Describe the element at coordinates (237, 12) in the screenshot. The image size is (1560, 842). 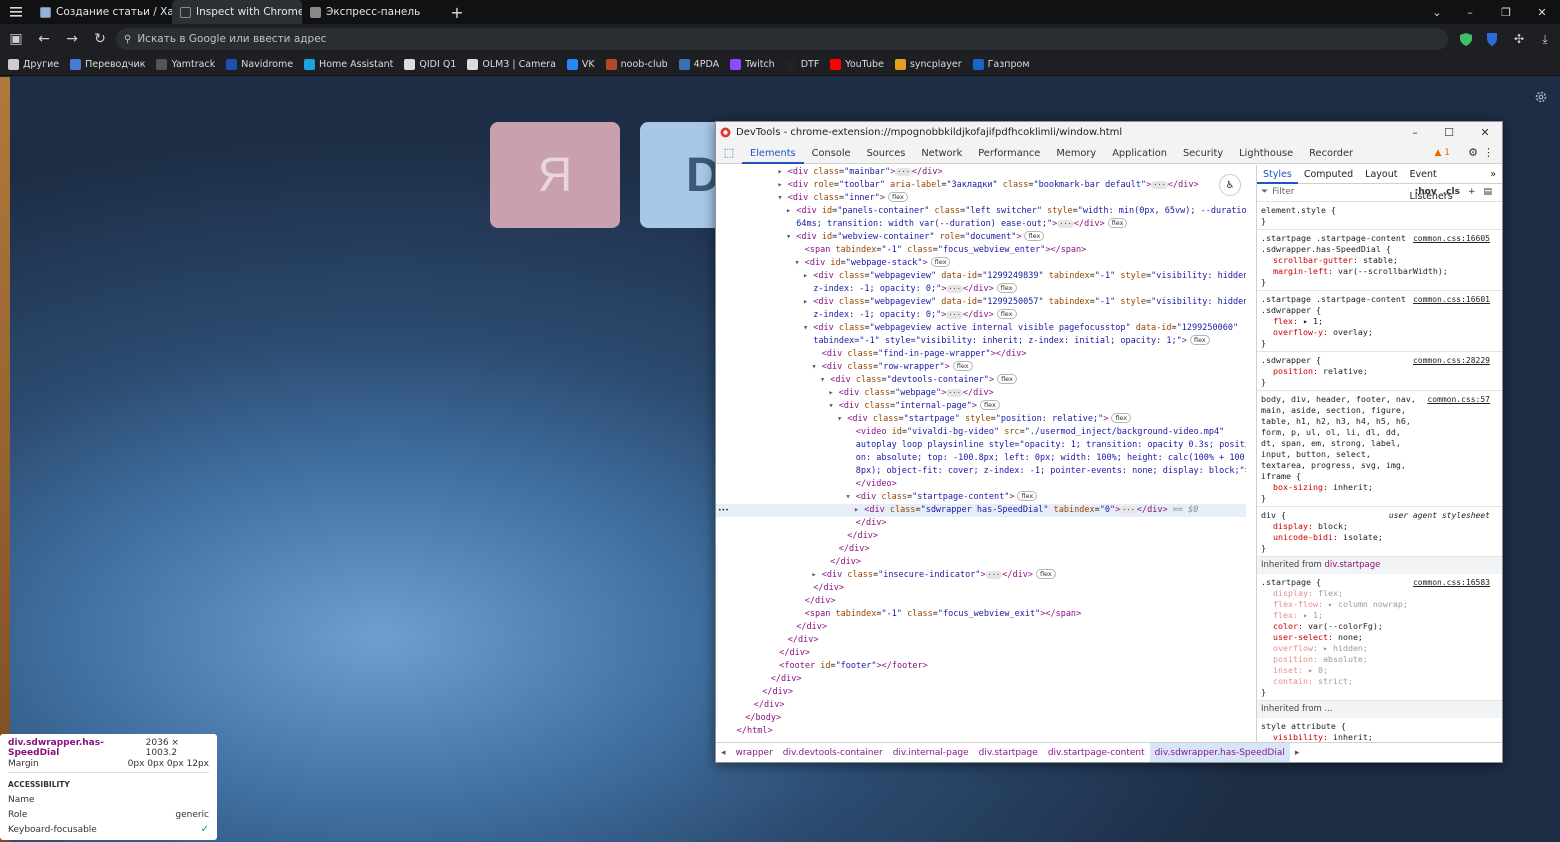
I see `tab-1: Inspect with Chrome Devel` at that location.